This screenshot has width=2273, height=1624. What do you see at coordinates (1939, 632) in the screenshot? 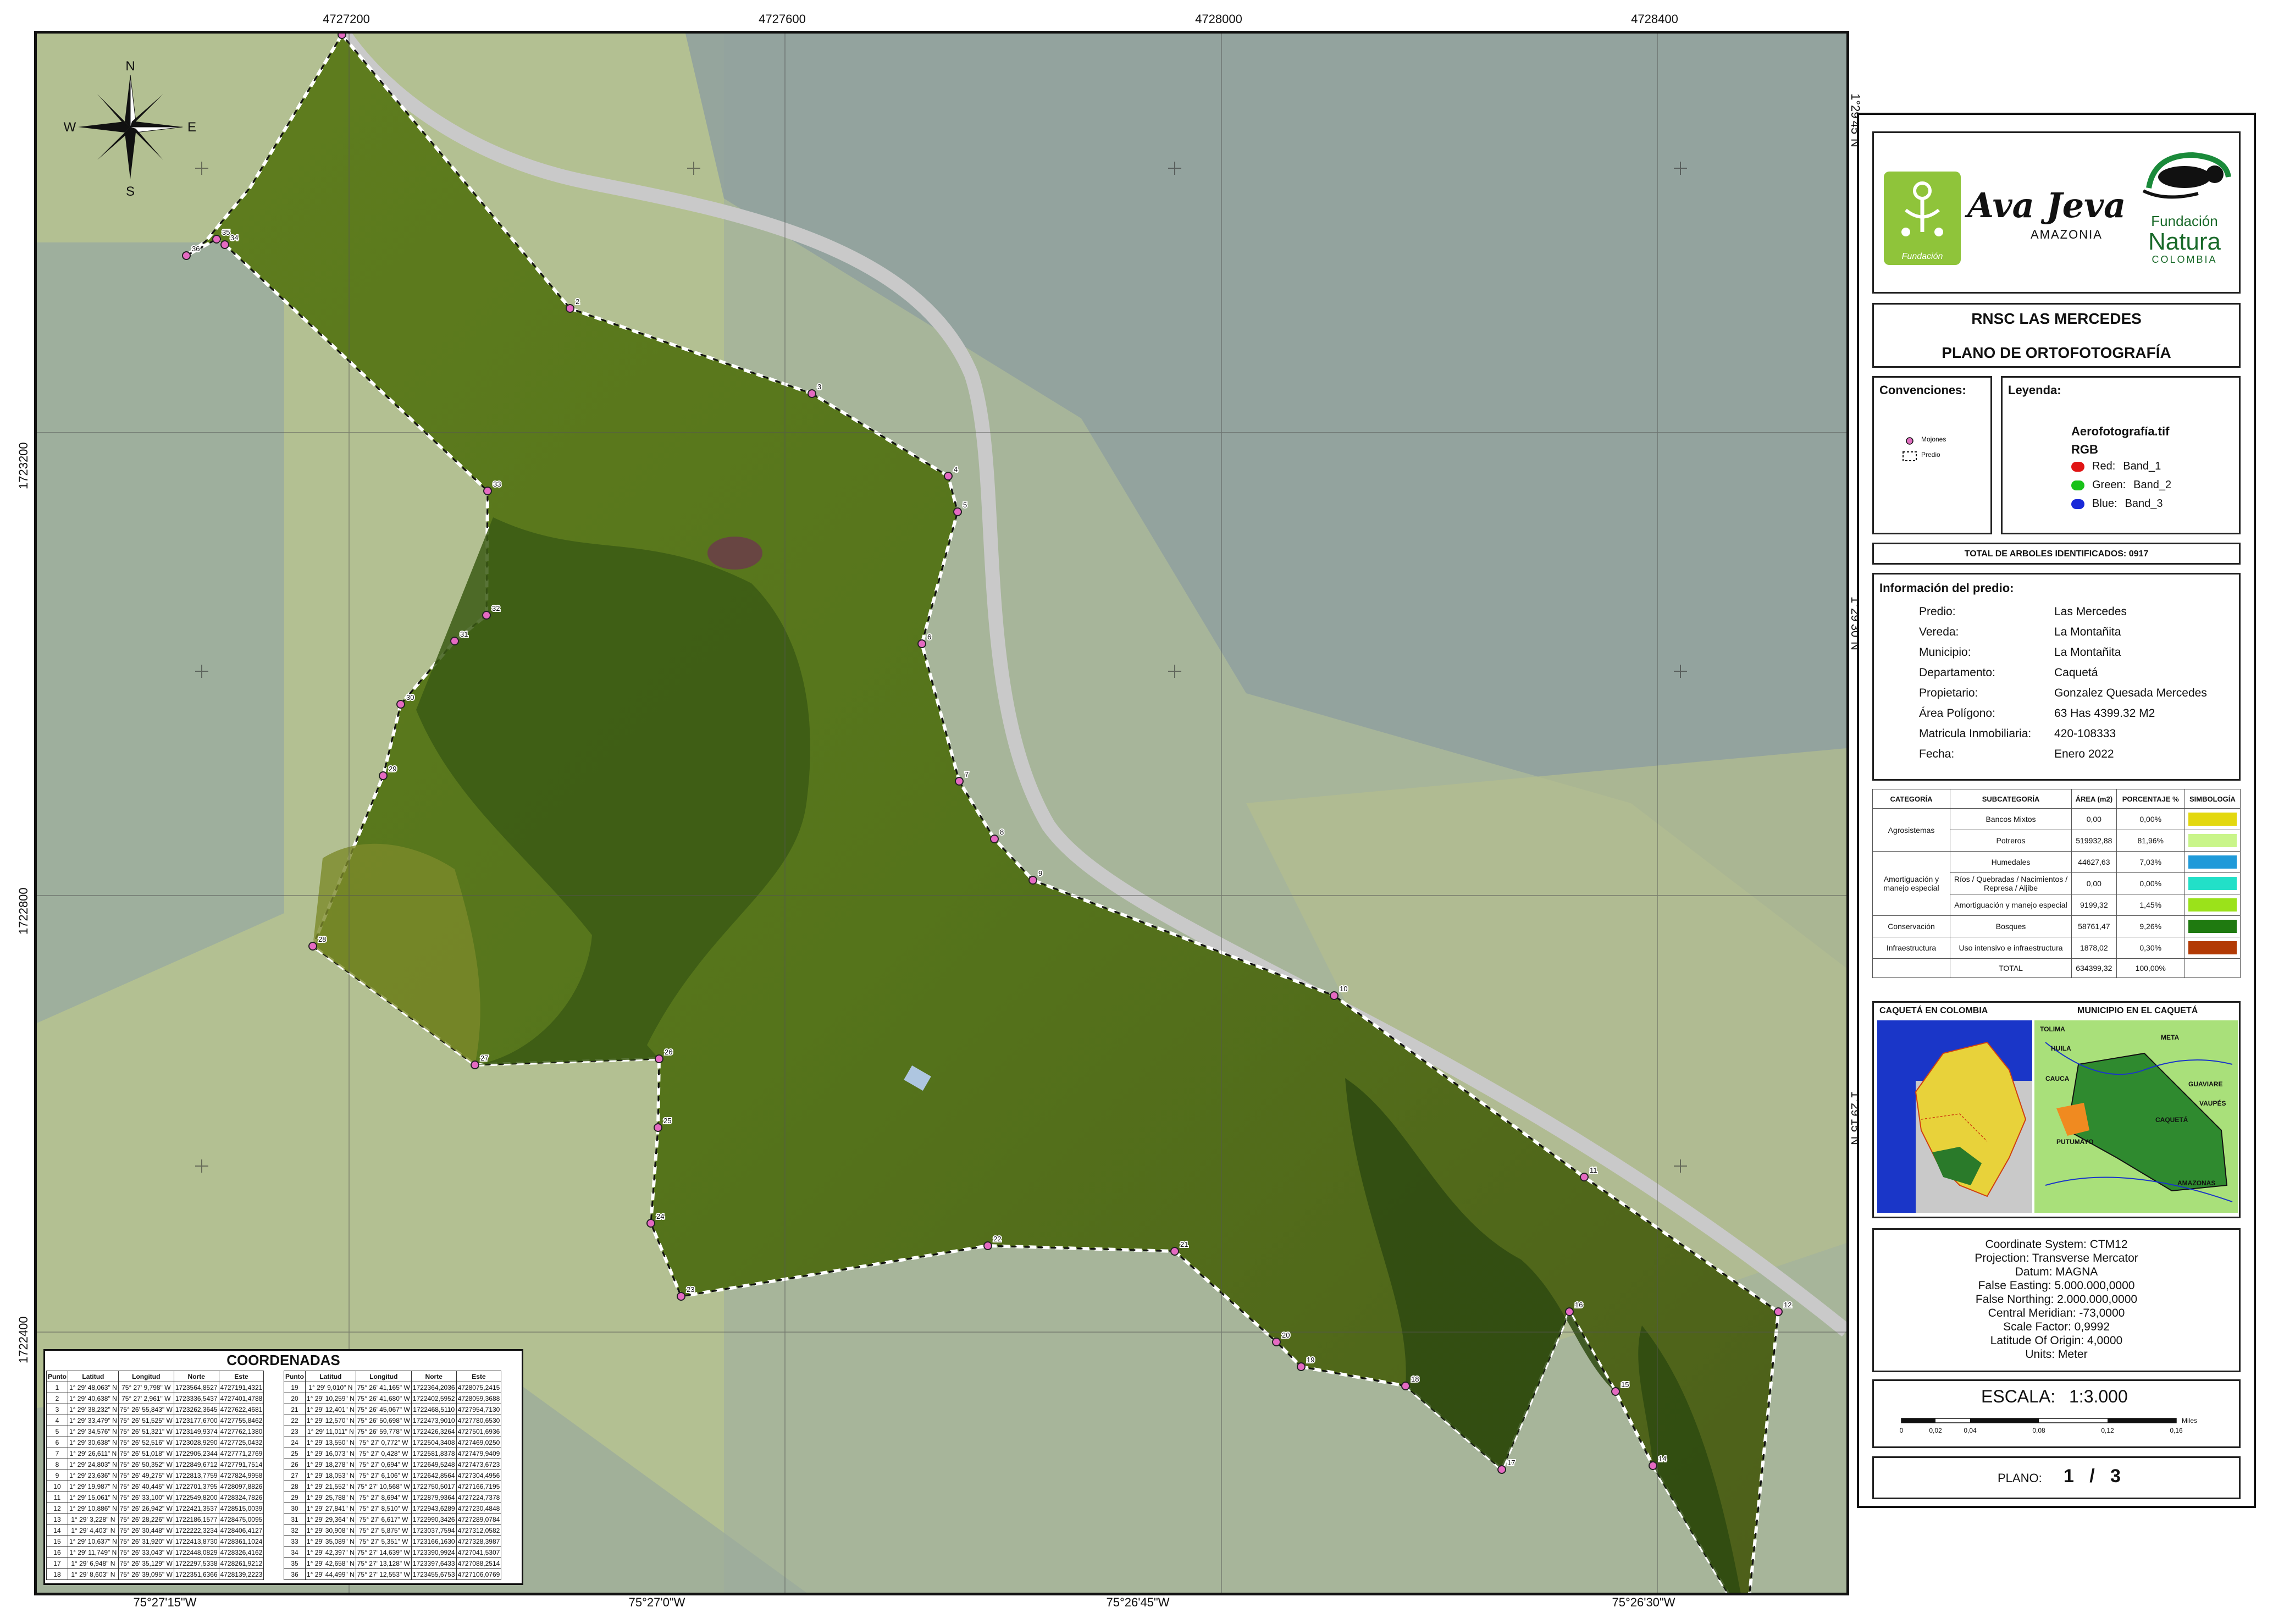
I see `info-key: Vereda:` at bounding box center [1939, 632].